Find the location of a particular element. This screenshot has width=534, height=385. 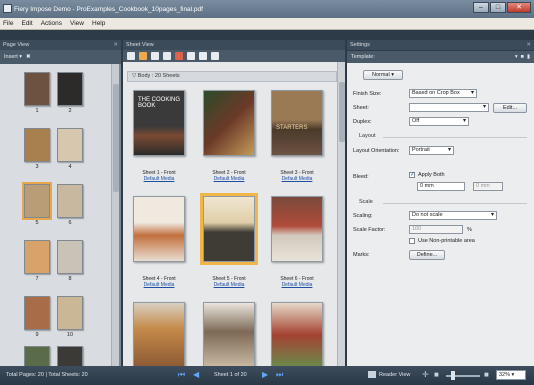

sheet-thumbnail: STARTERS is located at coordinates (297, 123).